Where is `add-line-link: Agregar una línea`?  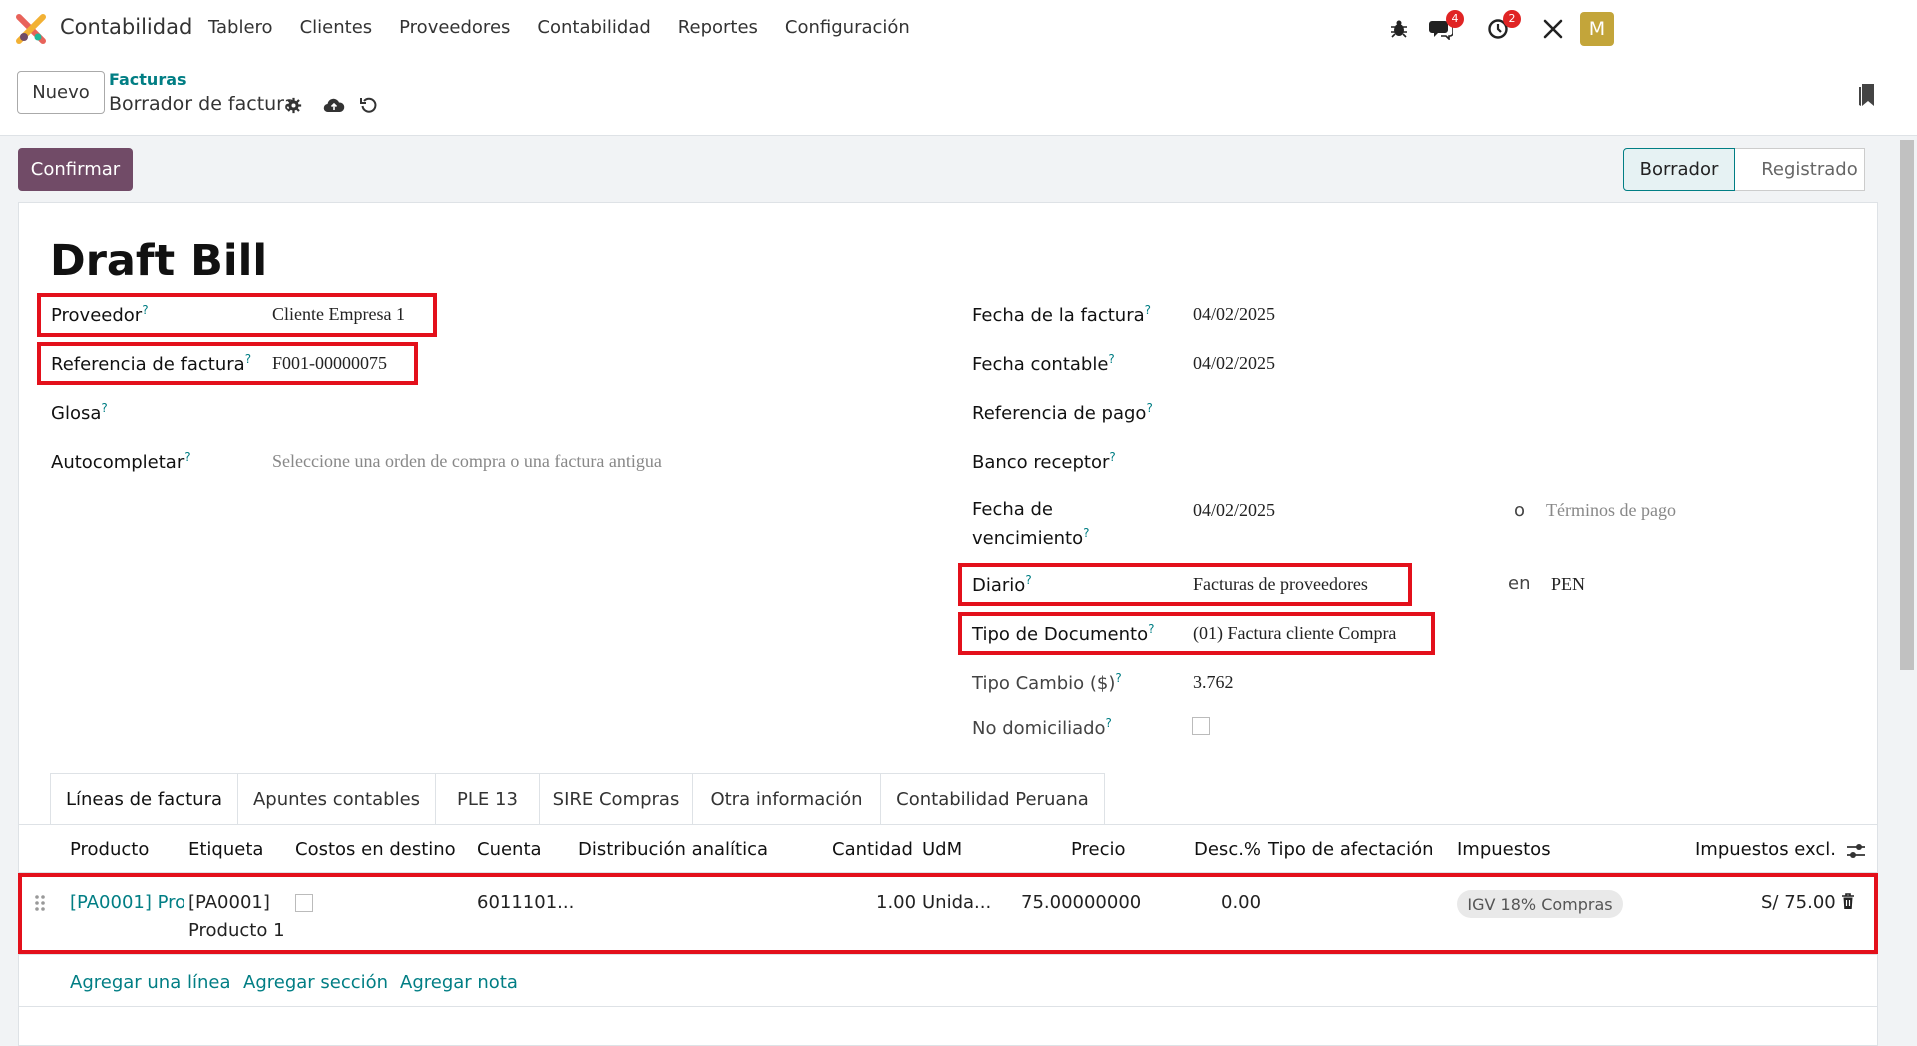 add-line-link: Agregar una línea is located at coordinates (150, 982).